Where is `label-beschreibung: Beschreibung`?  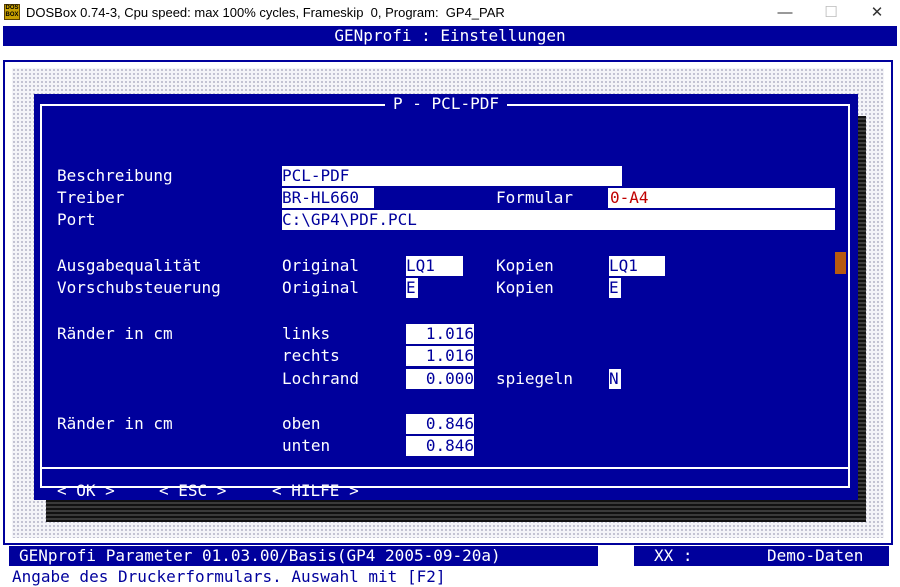 label-beschreibung: Beschreibung is located at coordinates (115, 175).